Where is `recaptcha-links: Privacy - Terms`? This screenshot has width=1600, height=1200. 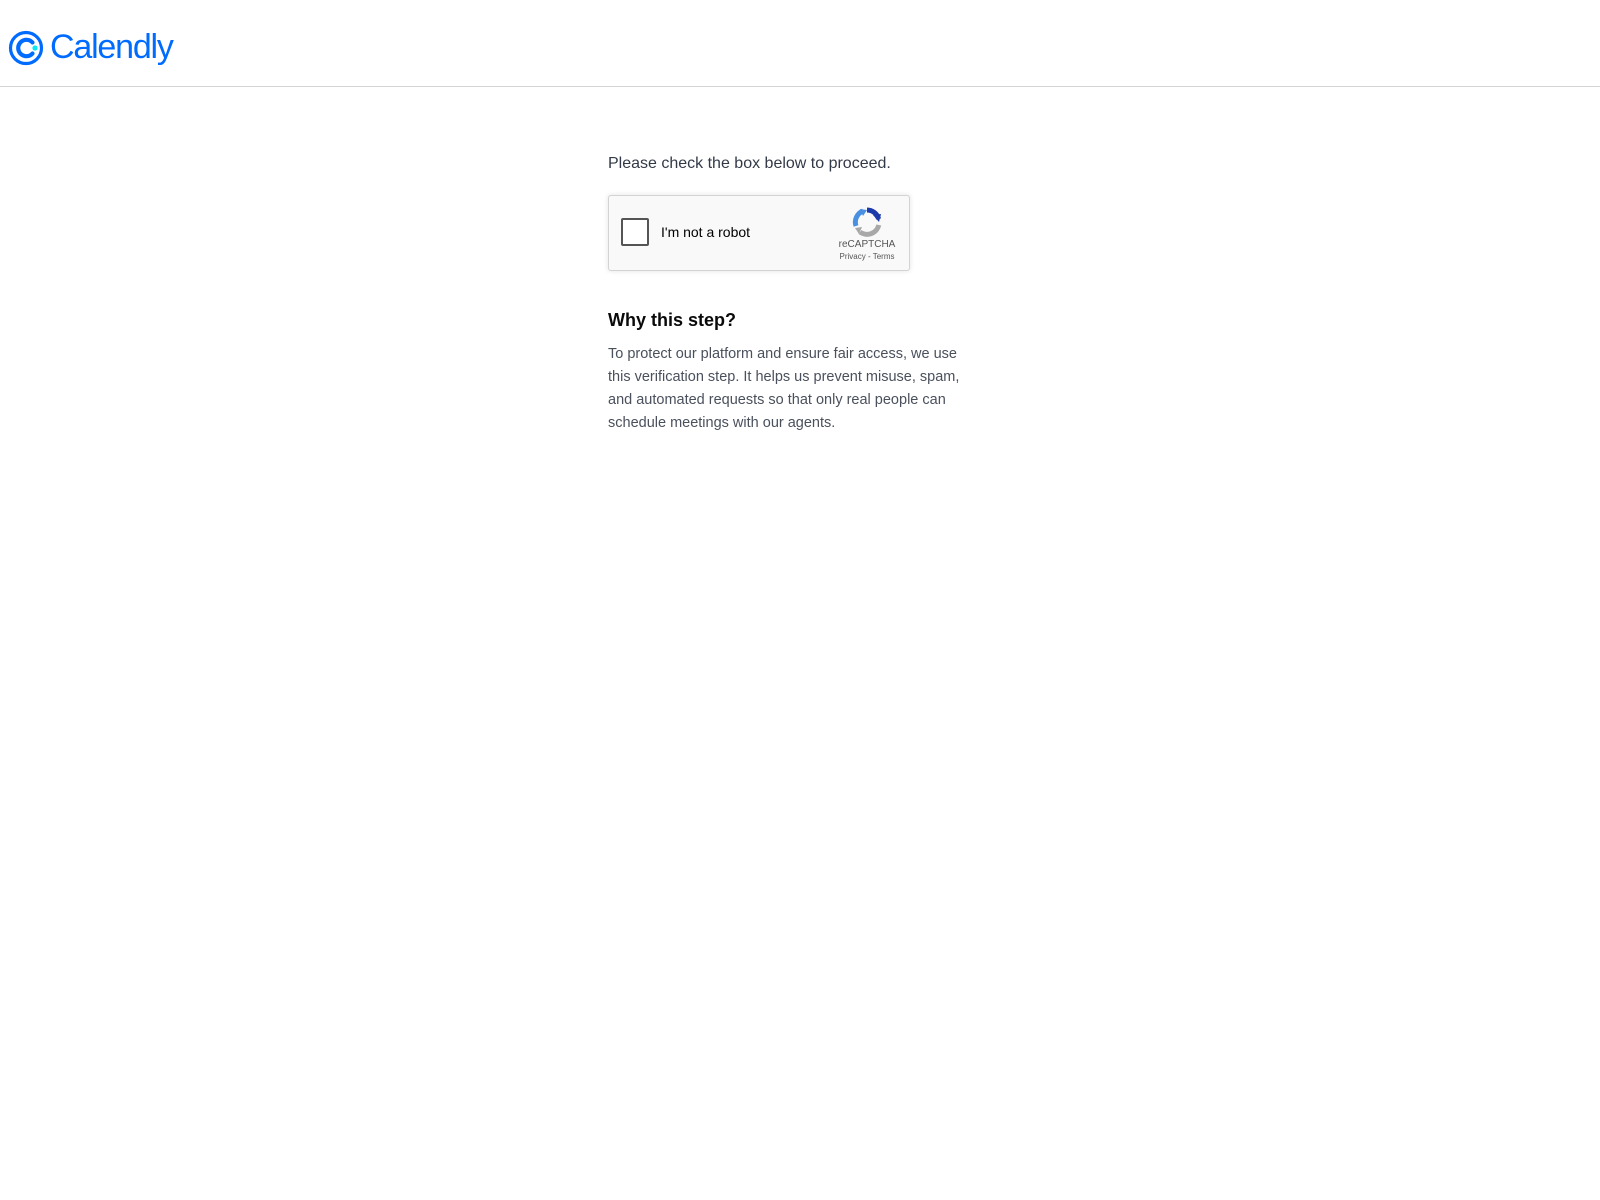
recaptcha-links: Privacy - Terms is located at coordinates (867, 257).